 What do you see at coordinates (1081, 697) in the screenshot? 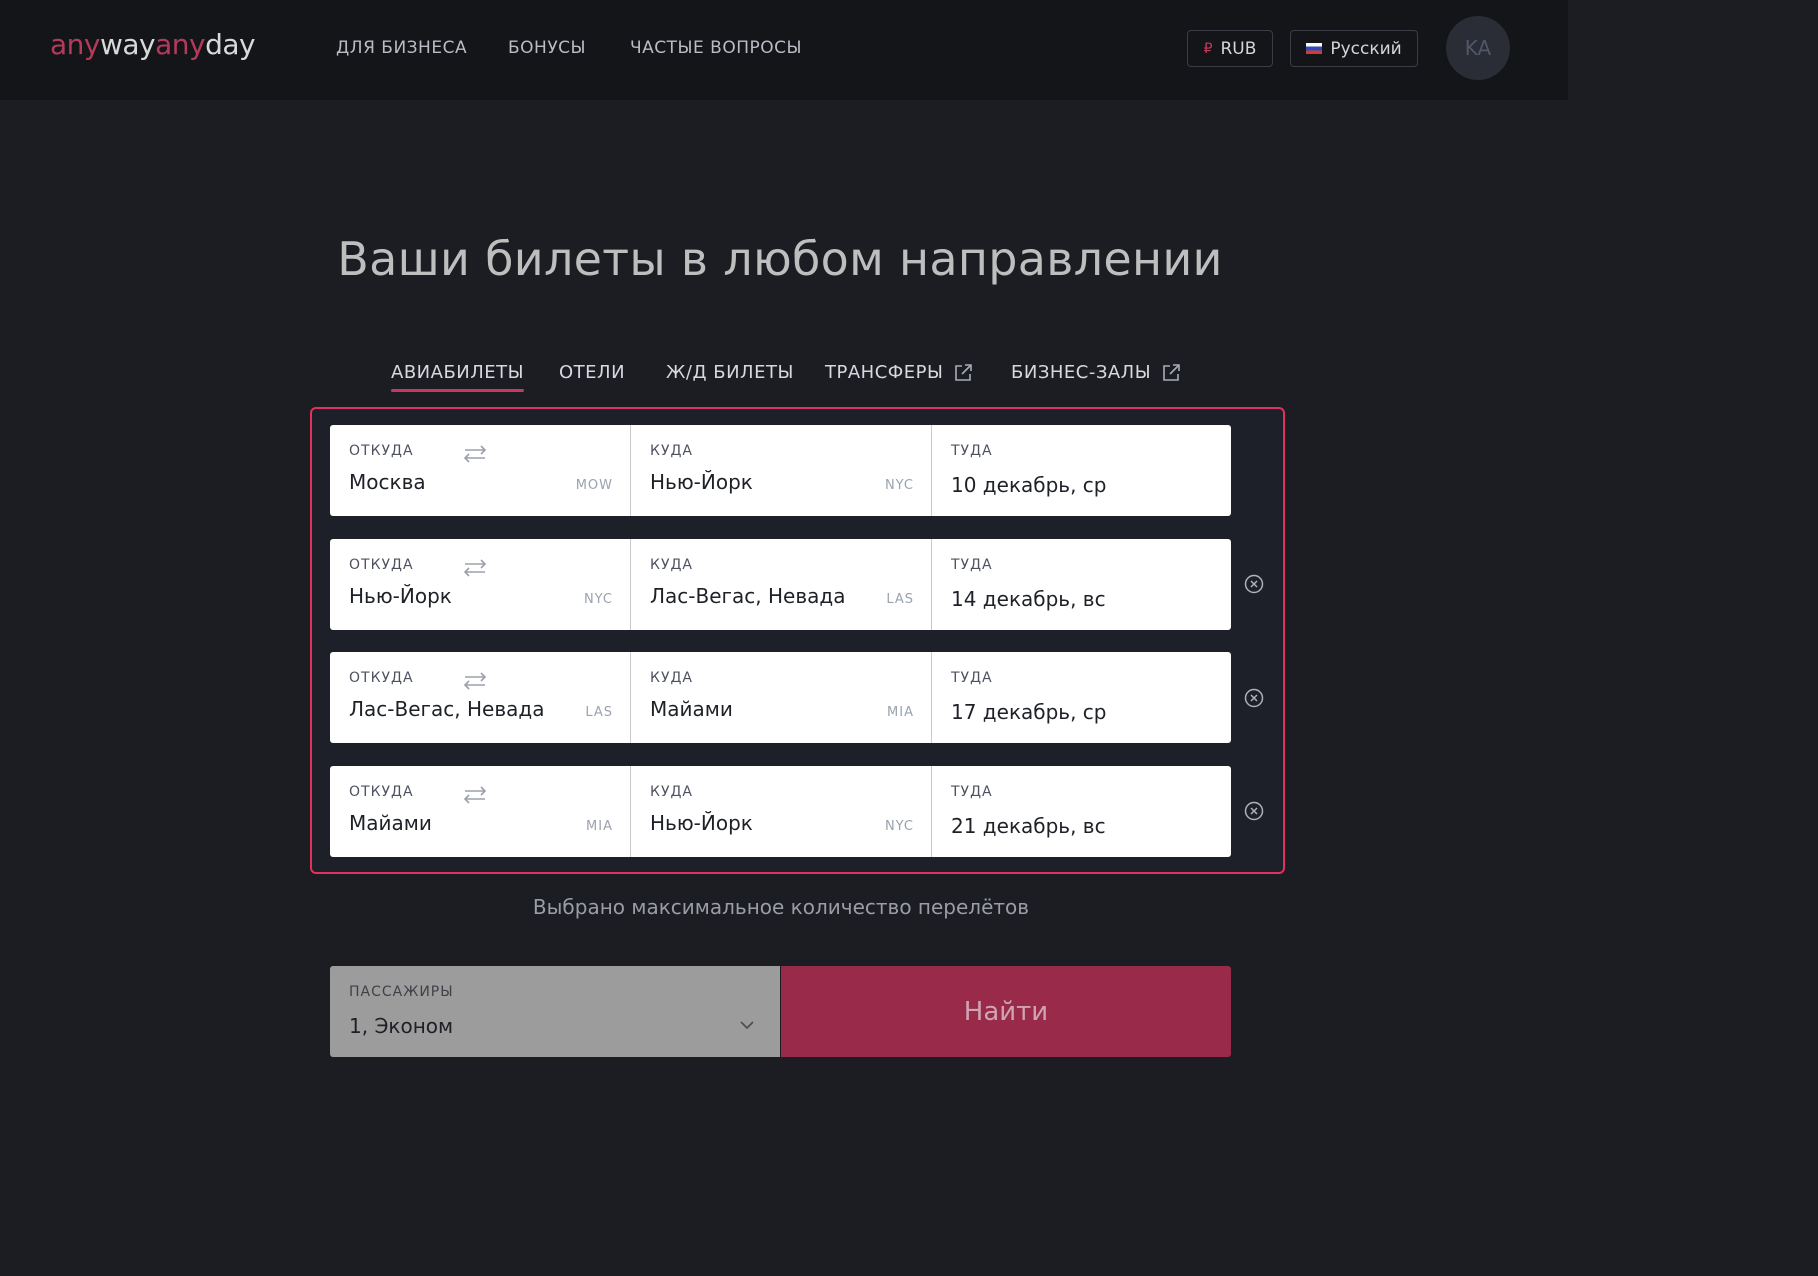
I see `date-field: ТУДА 17 декабрь, ср` at bounding box center [1081, 697].